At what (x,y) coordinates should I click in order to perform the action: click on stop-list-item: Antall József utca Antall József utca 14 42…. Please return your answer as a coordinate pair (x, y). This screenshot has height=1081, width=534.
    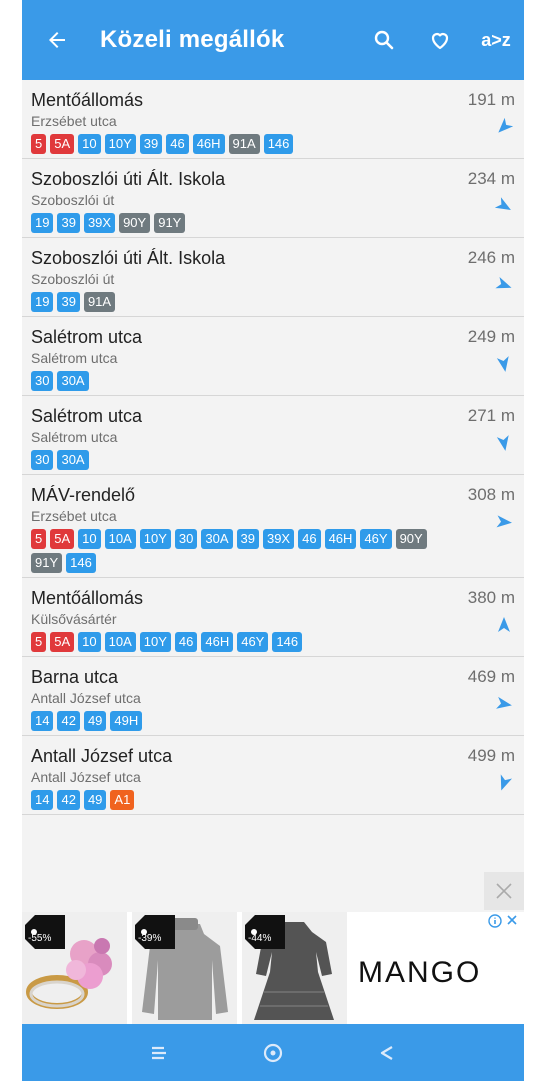
    Looking at the image, I should click on (273, 775).